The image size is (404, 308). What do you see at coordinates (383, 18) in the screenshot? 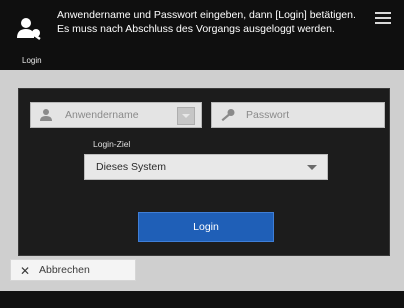
I see `menu-icon` at bounding box center [383, 18].